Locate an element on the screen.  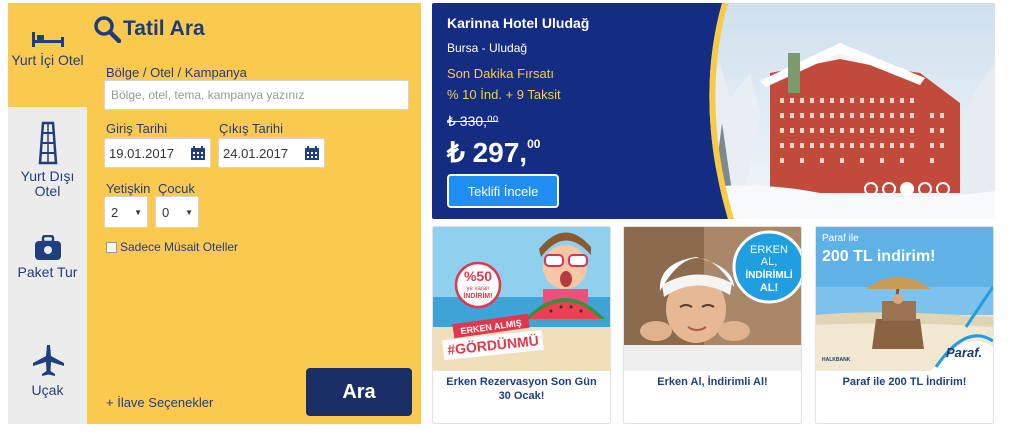
badge-percent: %50 is located at coordinates (478, 276).